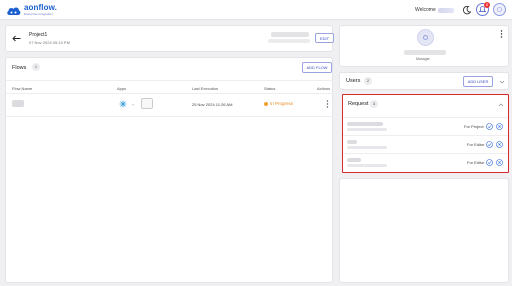 This screenshot has width=512, height=286. Describe the element at coordinates (358, 104) in the screenshot. I see `request-title: Request` at that location.